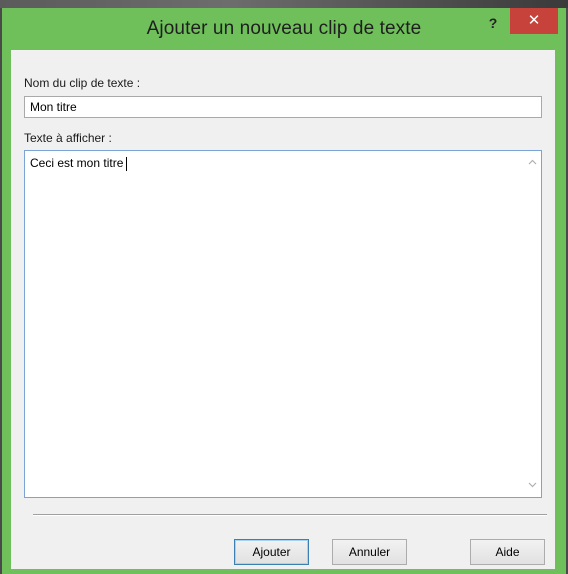  I want to click on clip-name-input, so click(283, 107).